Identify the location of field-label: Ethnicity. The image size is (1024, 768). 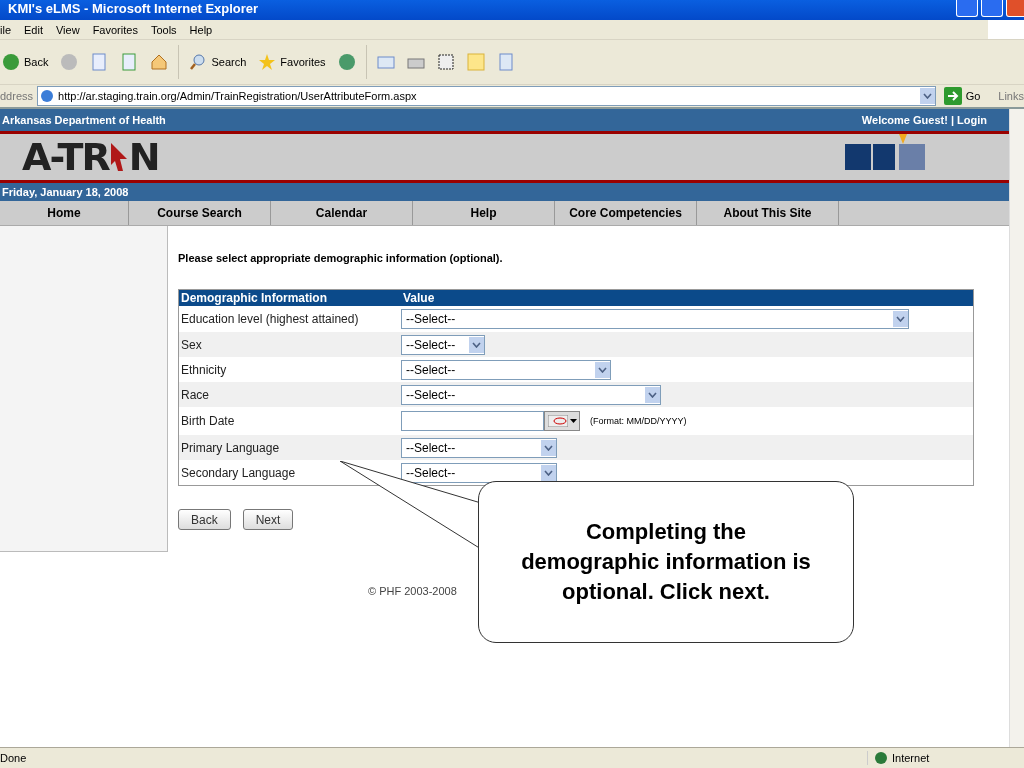
(204, 369).